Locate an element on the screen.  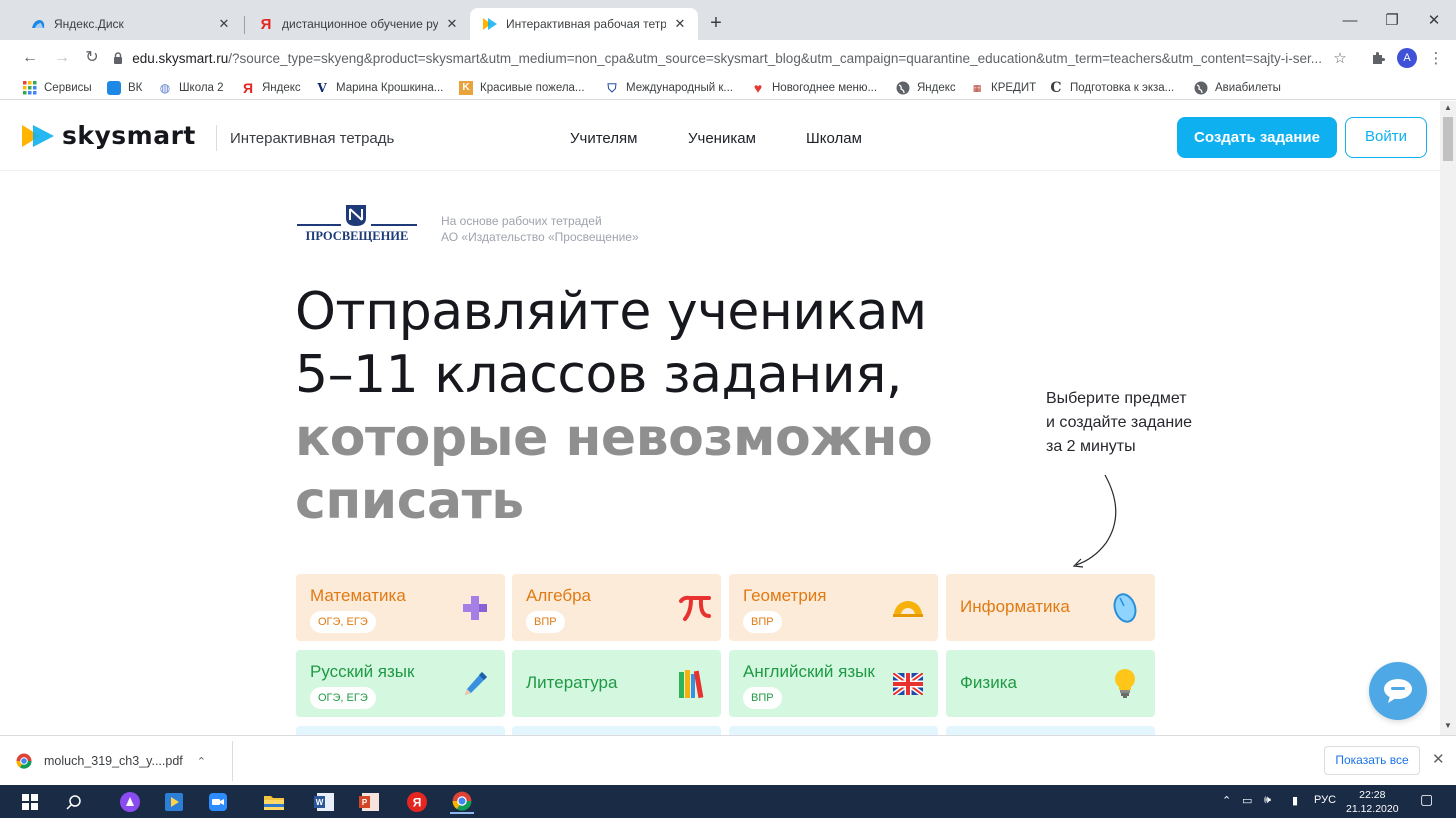
subject-card-math: Математика ОГЭ, ЕГЭ is located at coordinates (400, 607).